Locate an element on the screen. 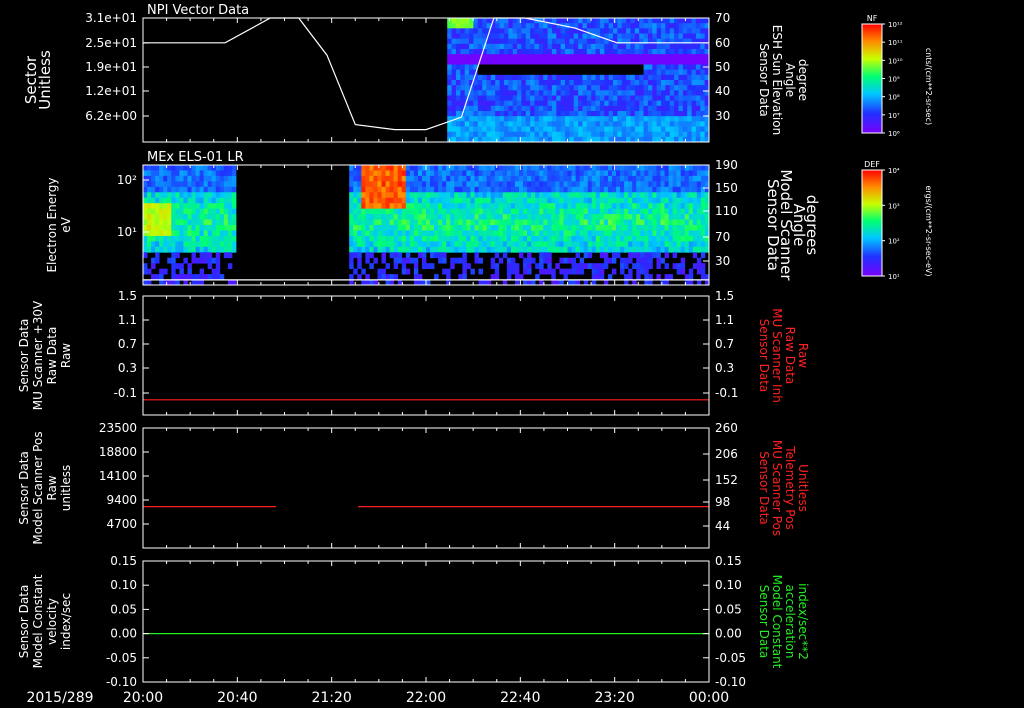 Image resolution: width=1024 pixels, height=708 pixels. y-tick-label-right: 206 is located at coordinates (726, 454).